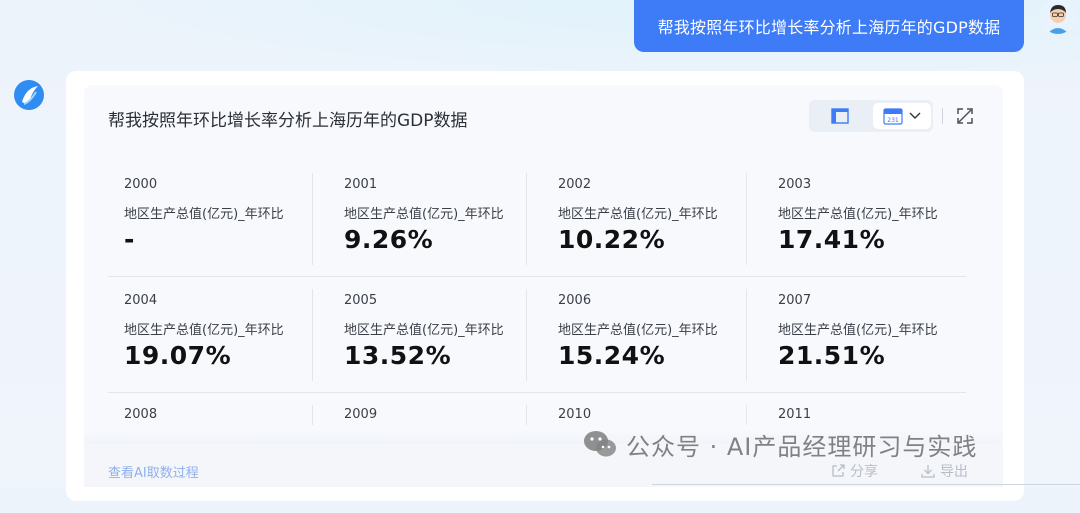 Image resolution: width=1080 pixels, height=513 pixels. I want to click on share-icon, so click(838, 470).